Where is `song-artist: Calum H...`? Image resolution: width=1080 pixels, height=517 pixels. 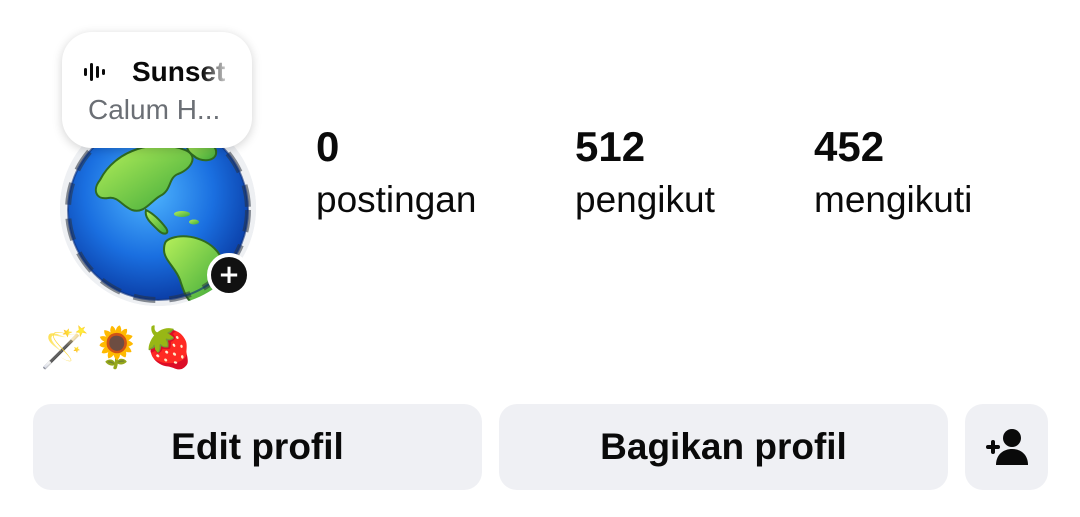
song-artist: Calum H... is located at coordinates (154, 109).